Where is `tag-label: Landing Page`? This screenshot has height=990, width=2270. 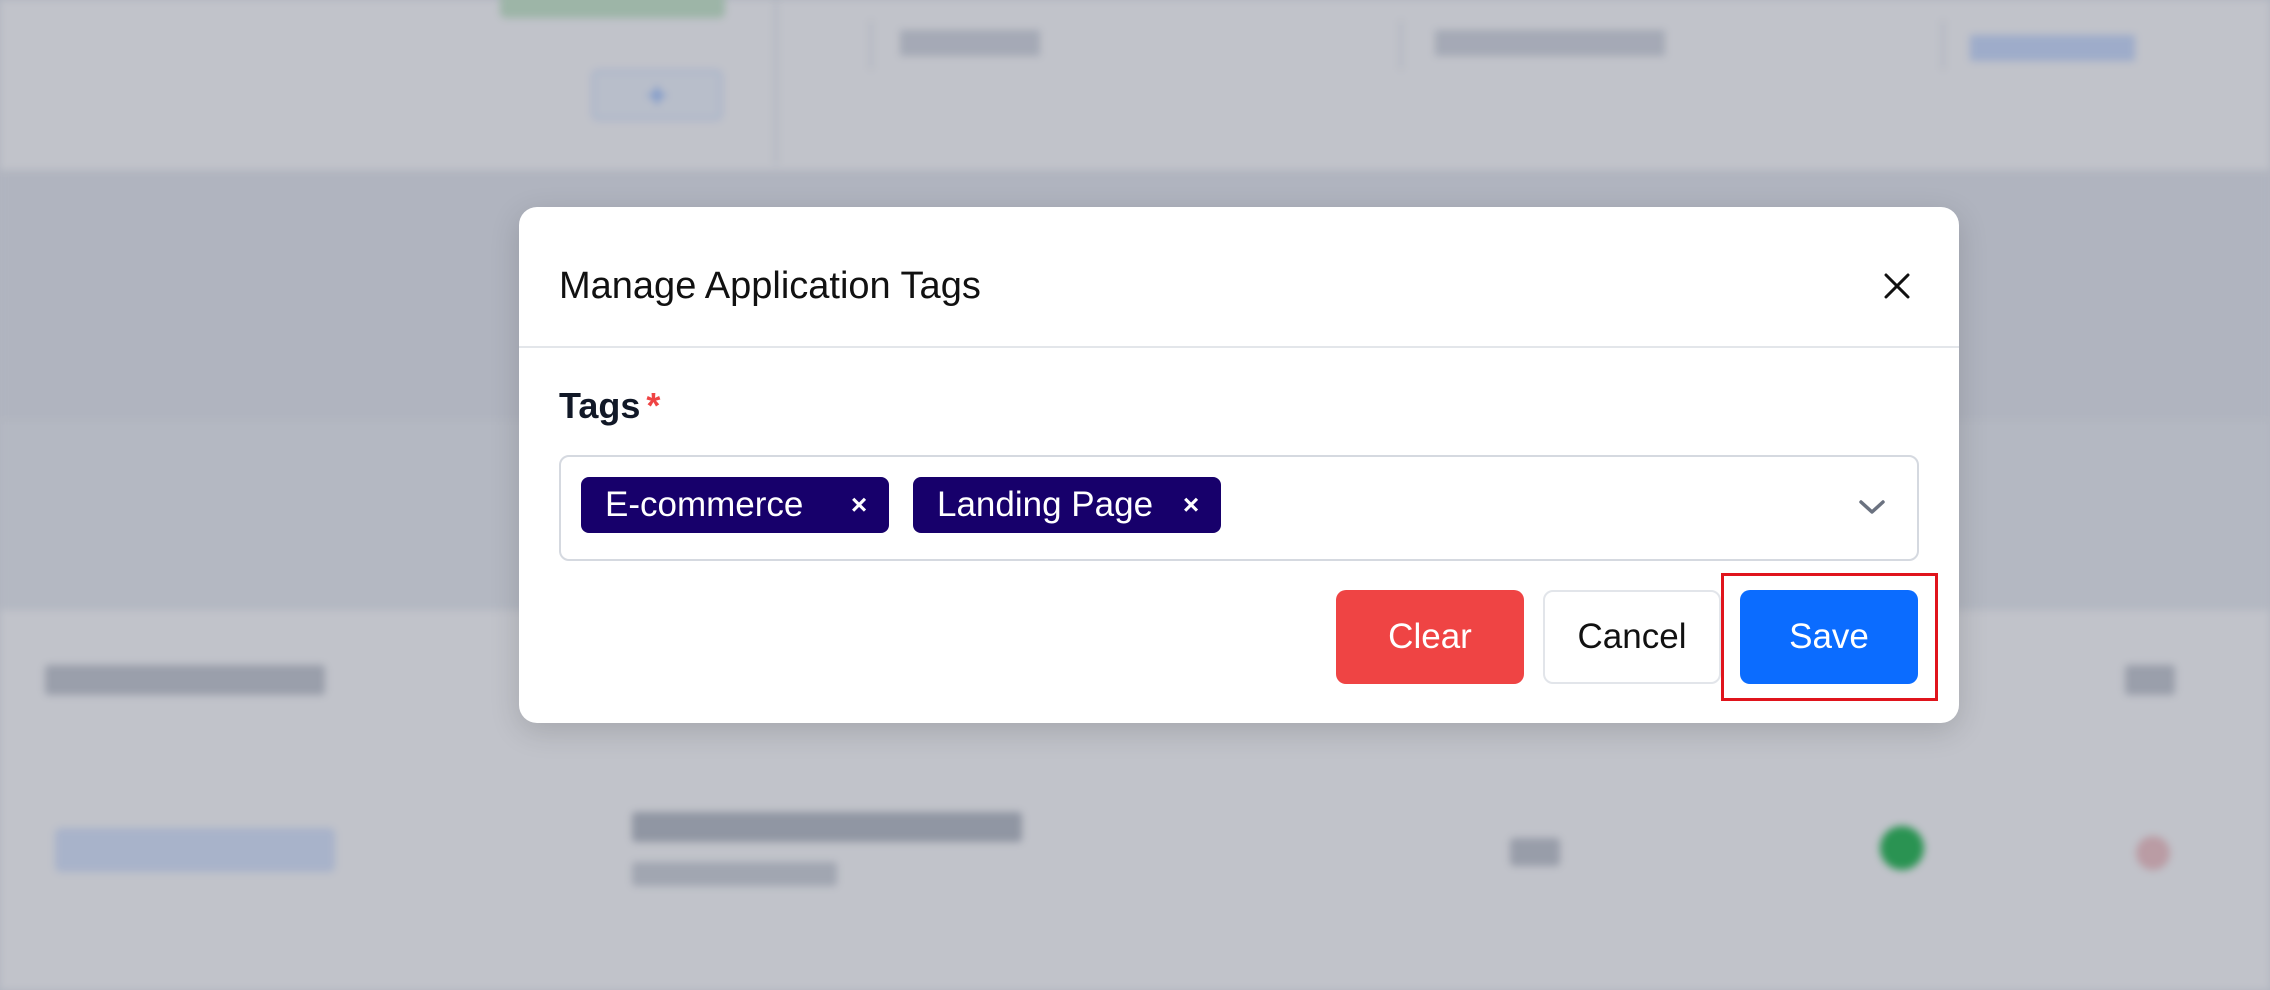 tag-label: Landing Page is located at coordinates (1045, 504).